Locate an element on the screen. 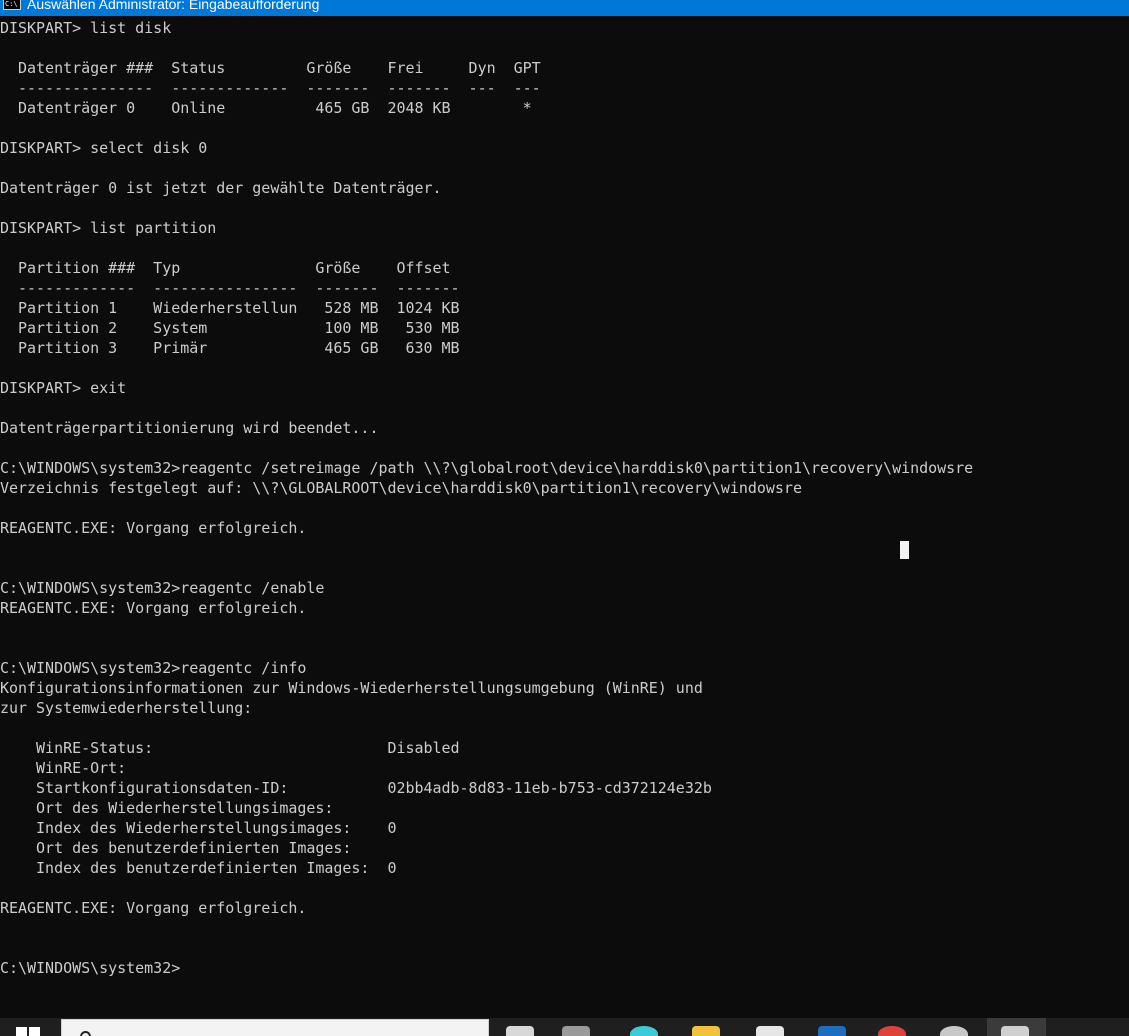 This screenshot has width=1129, height=1036. console-line: DISKPART> exit is located at coordinates (63, 388).